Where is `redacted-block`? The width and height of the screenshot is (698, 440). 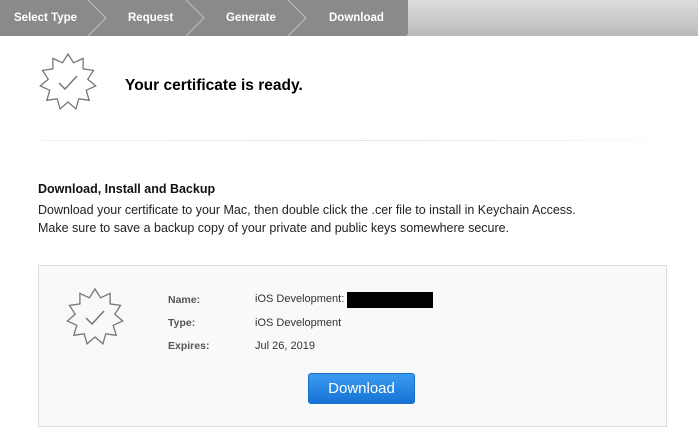 redacted-block is located at coordinates (390, 300).